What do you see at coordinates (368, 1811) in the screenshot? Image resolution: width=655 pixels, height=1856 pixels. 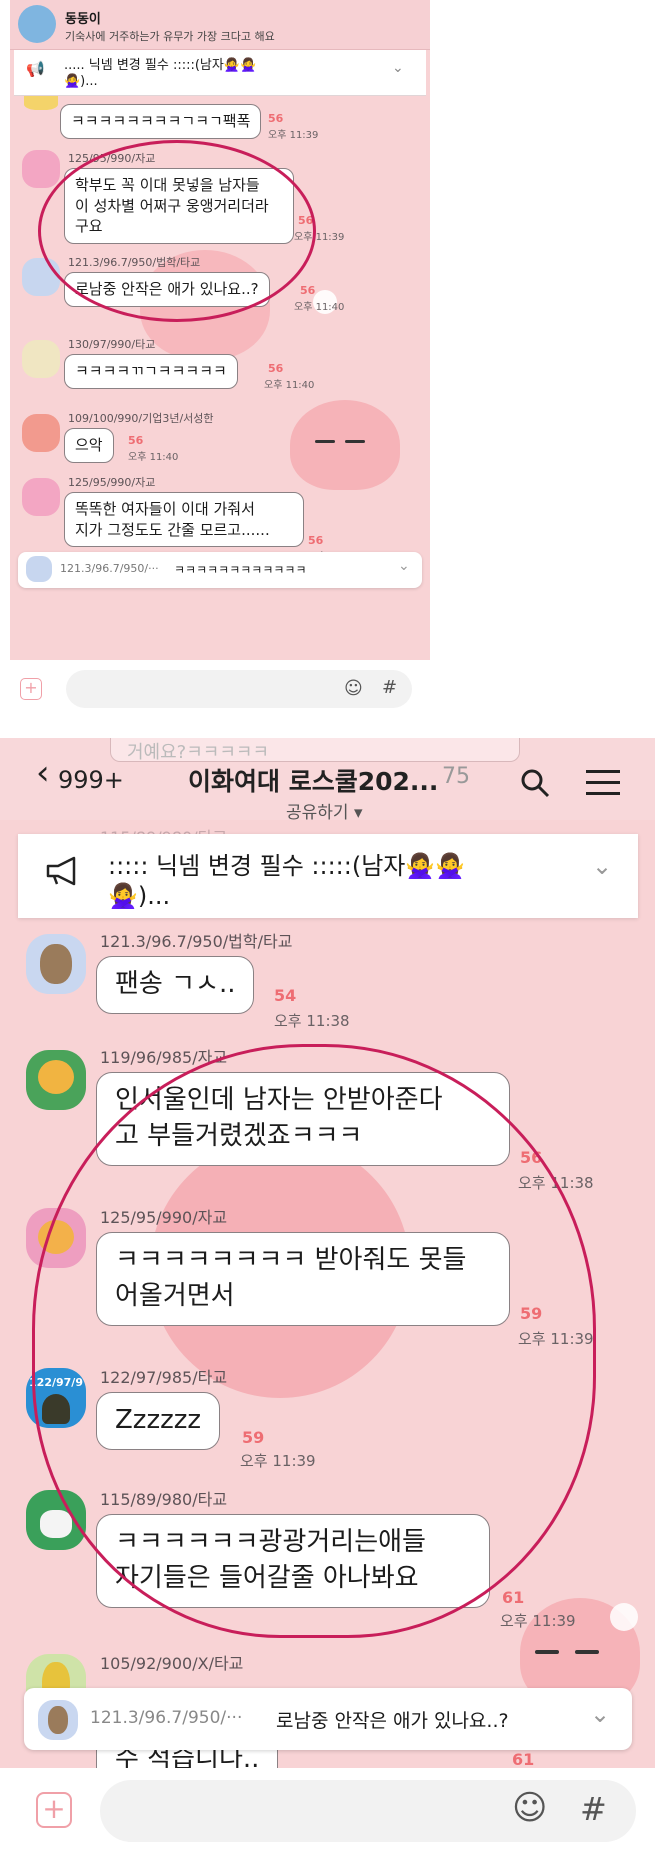 I see `message-input` at bounding box center [368, 1811].